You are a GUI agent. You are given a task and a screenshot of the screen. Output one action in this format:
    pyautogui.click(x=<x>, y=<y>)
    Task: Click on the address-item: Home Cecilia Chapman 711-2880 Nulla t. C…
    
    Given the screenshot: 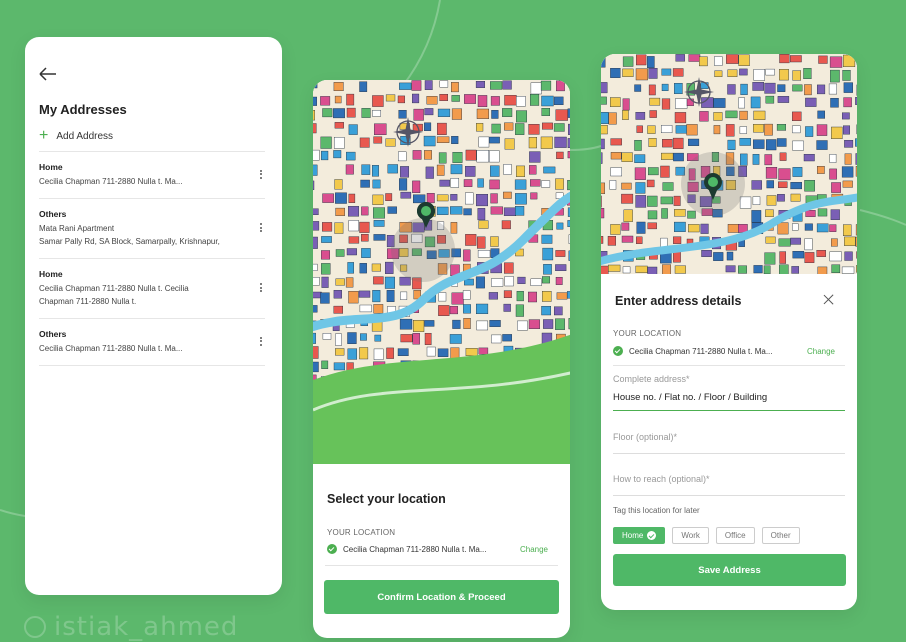 What is the action you would take?
    pyautogui.click(x=152, y=288)
    